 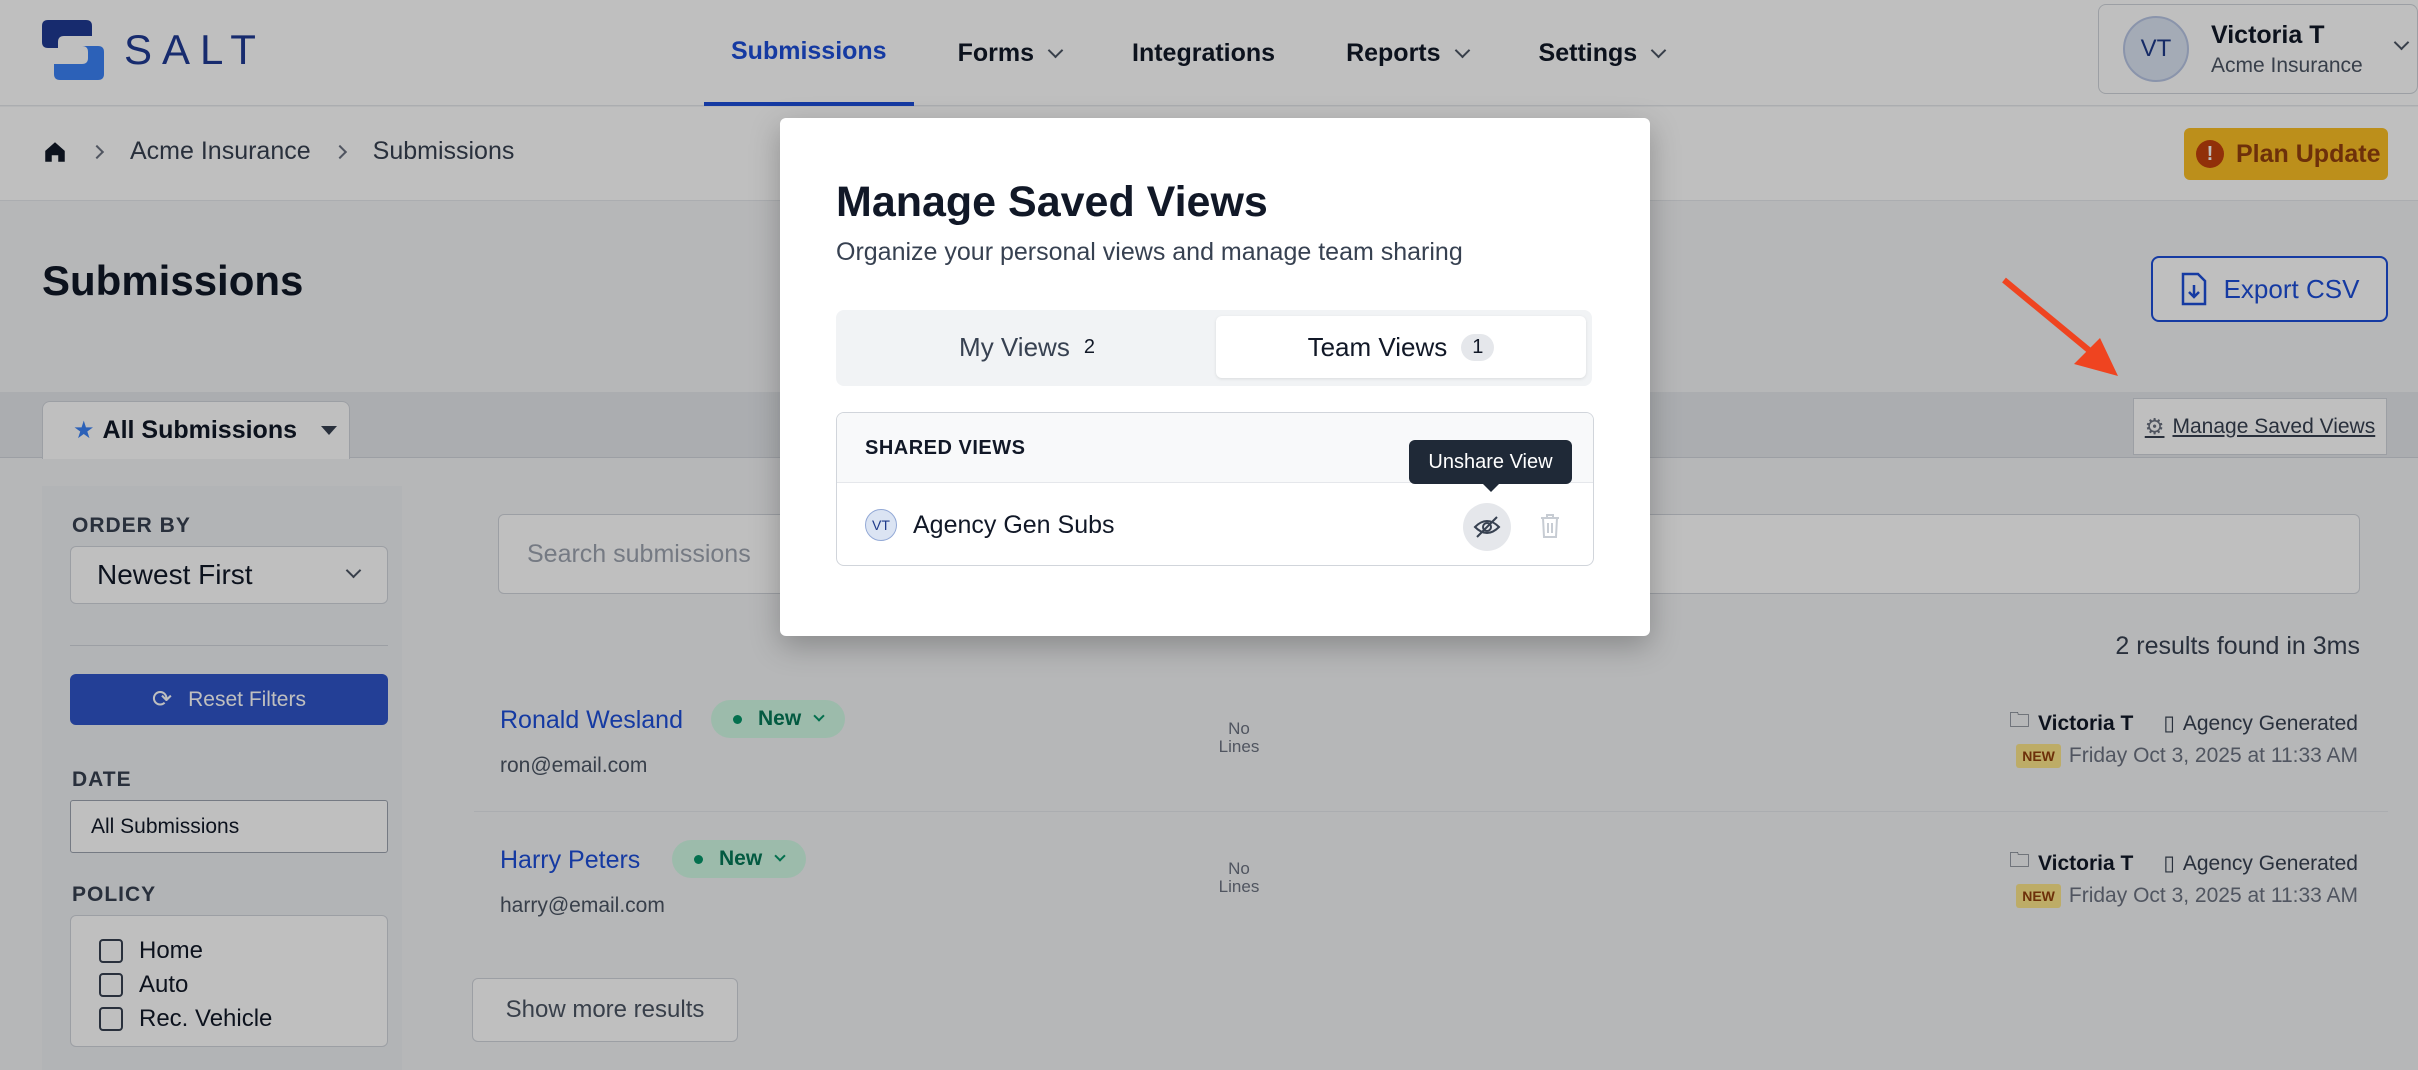 I want to click on tab-my-views: My Views 2, so click(x=1027, y=347).